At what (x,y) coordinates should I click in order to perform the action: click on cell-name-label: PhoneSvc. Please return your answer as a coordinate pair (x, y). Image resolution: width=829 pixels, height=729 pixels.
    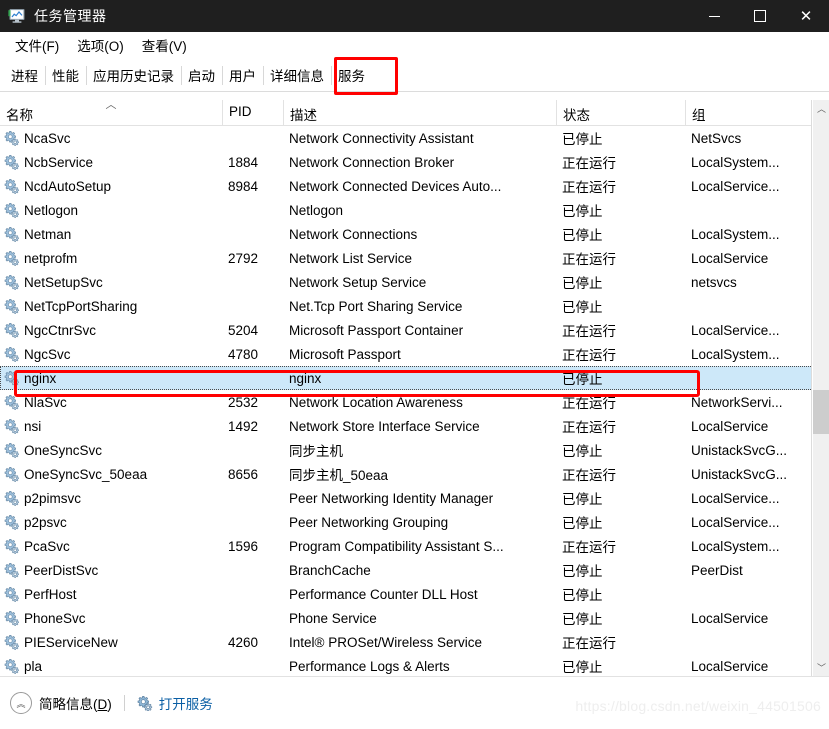
    Looking at the image, I should click on (55, 618).